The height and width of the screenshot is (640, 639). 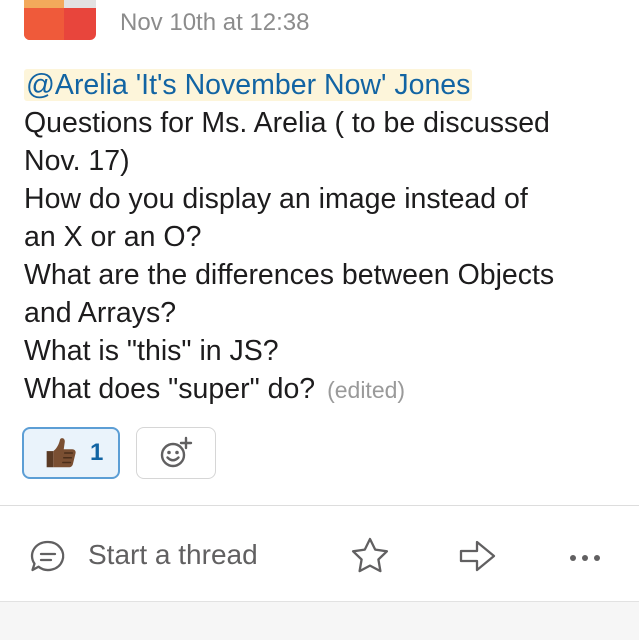 What do you see at coordinates (585, 558) in the screenshot?
I see `more-icon` at bounding box center [585, 558].